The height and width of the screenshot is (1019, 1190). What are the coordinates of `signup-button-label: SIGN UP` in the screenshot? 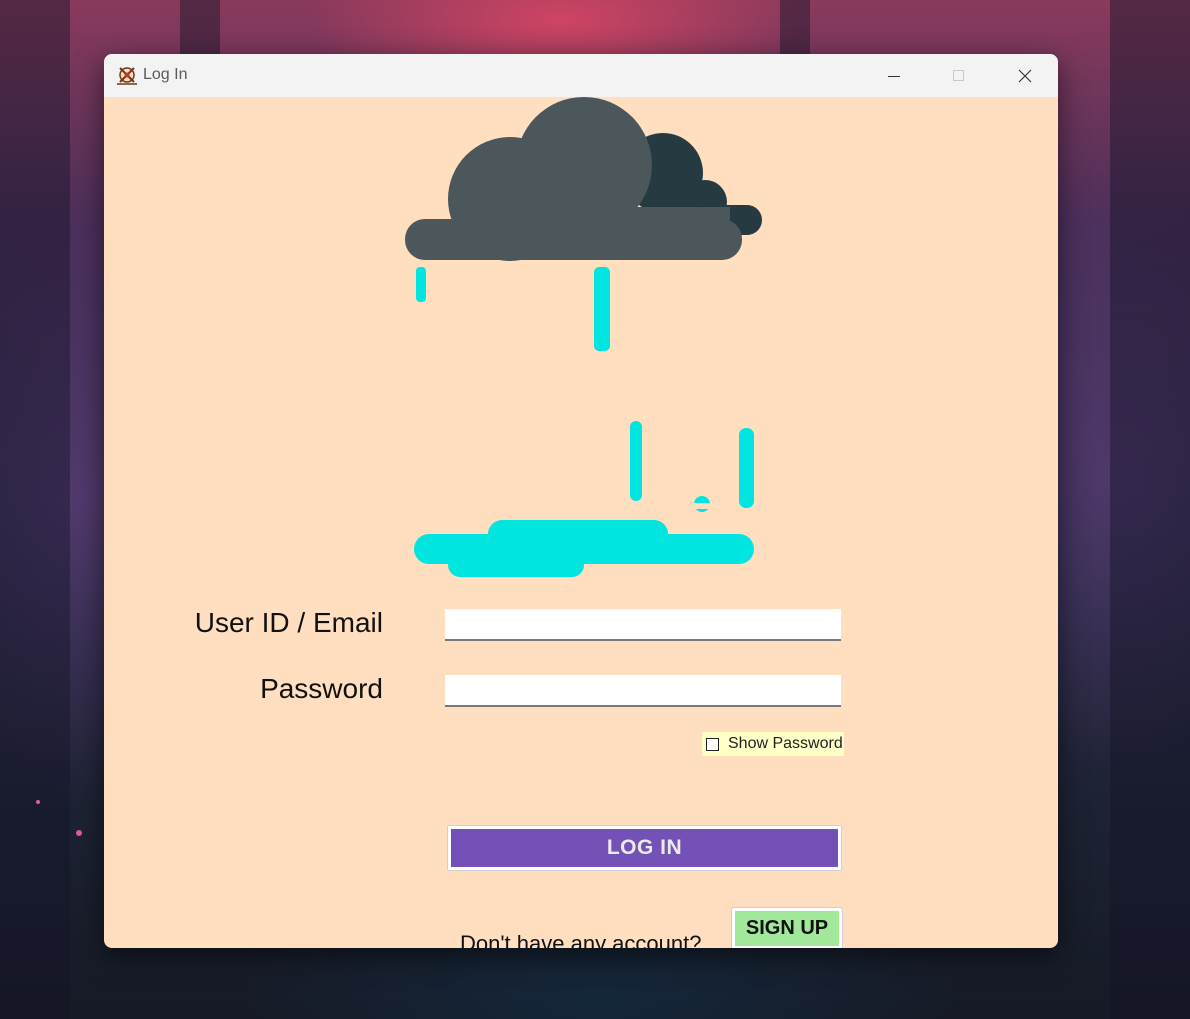 It's located at (787, 928).